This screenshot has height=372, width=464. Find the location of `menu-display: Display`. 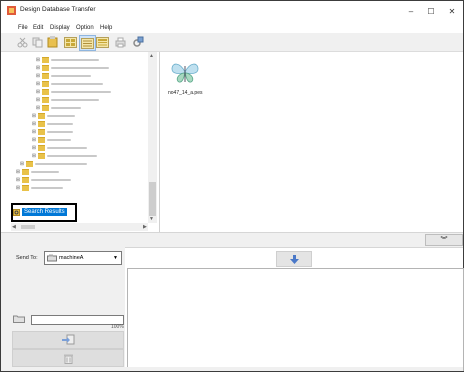

menu-display: Display is located at coordinates (60, 28).